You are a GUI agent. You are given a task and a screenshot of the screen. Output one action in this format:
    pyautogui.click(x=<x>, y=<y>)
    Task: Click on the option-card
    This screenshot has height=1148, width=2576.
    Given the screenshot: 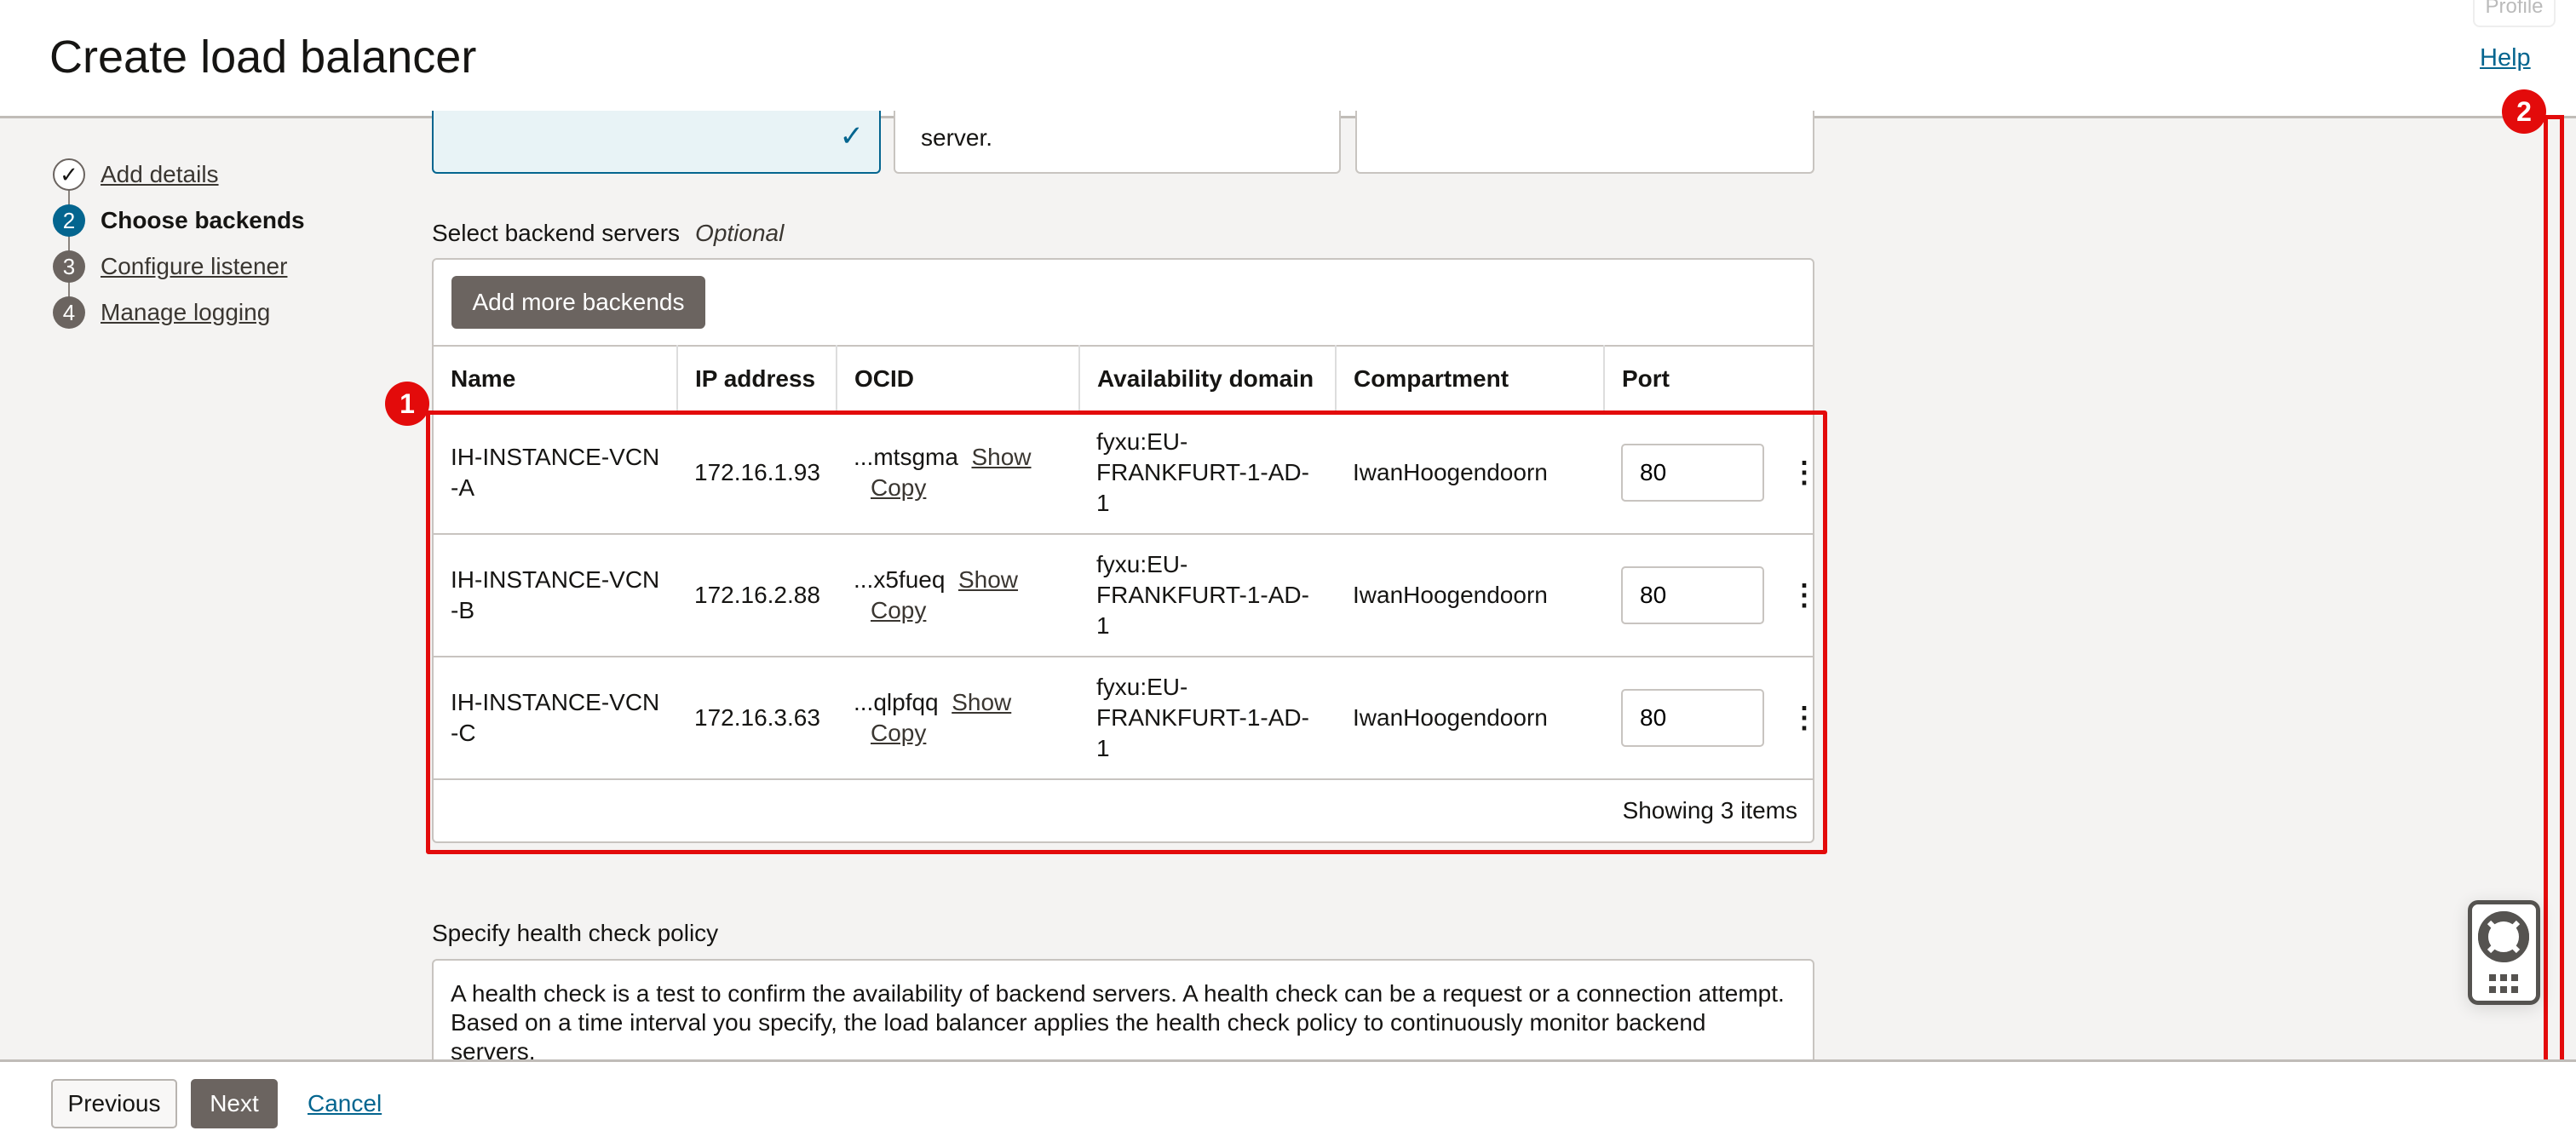 What is the action you would take?
    pyautogui.click(x=1585, y=142)
    